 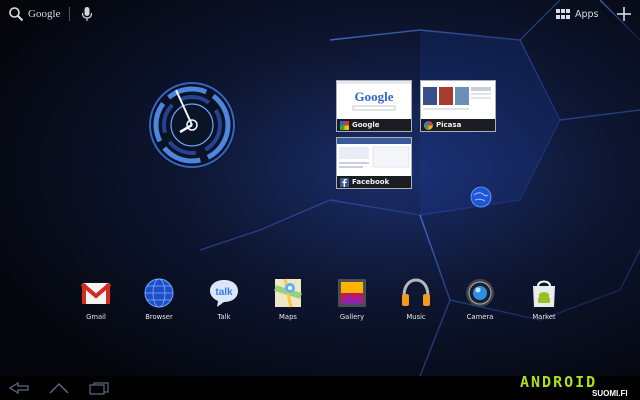 What do you see at coordinates (563, 14) in the screenshot?
I see `apps-grid-icon` at bounding box center [563, 14].